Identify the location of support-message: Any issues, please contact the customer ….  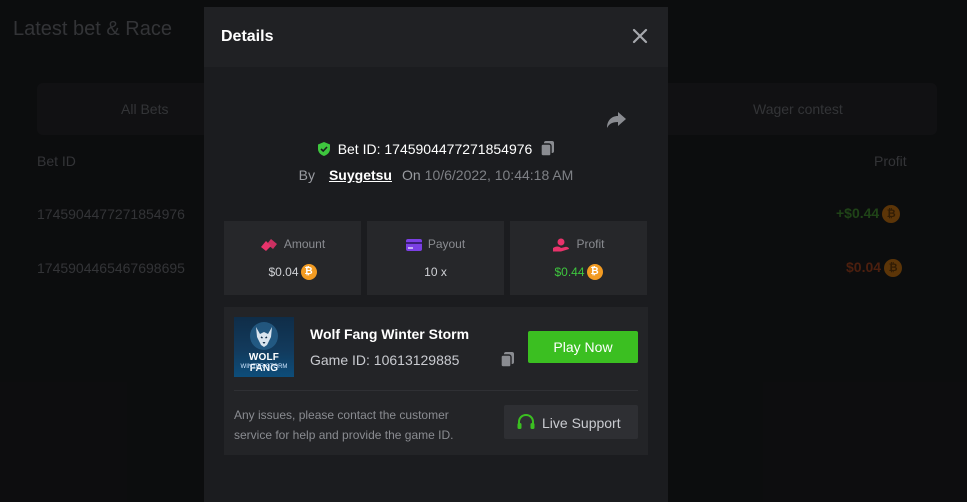
(344, 425).